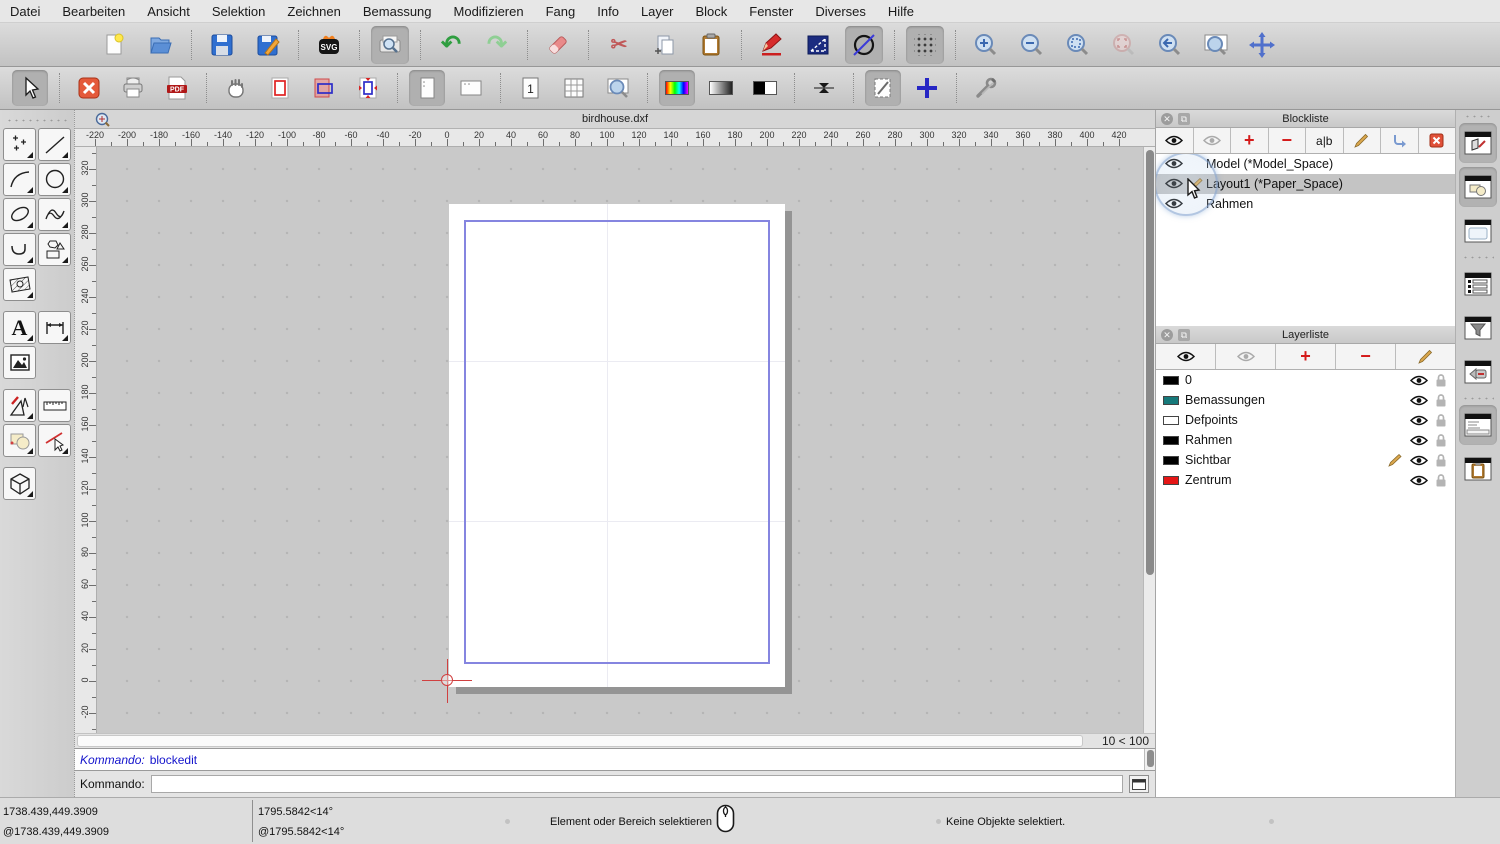  What do you see at coordinates (818, 45) in the screenshot?
I see `restrict-angle-button` at bounding box center [818, 45].